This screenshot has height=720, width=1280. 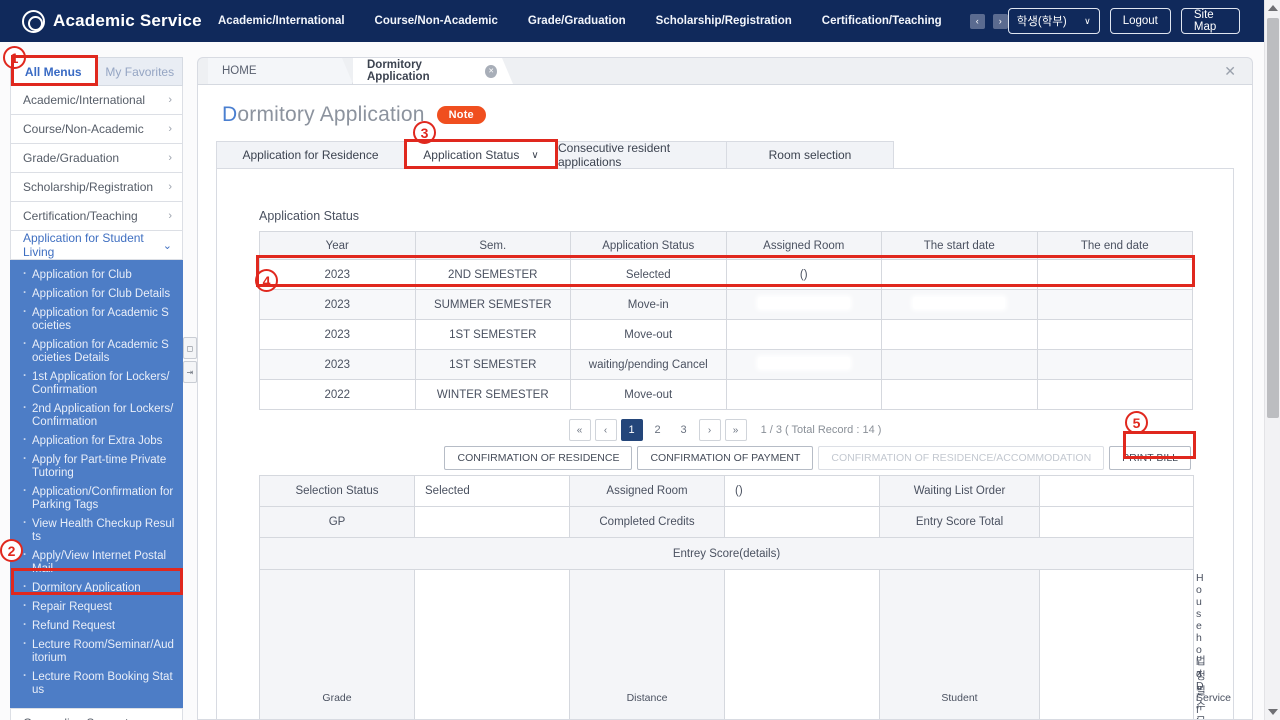 What do you see at coordinates (648, 304) in the screenshot?
I see `cell-status: Move-in` at bounding box center [648, 304].